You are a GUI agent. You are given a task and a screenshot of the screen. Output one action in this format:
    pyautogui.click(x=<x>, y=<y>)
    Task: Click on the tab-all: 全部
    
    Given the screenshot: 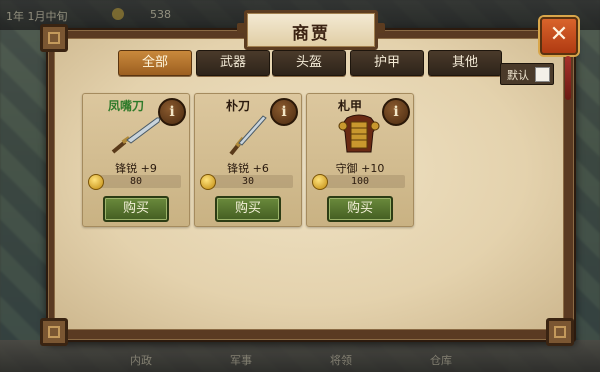 What is the action you would take?
    pyautogui.click(x=155, y=63)
    